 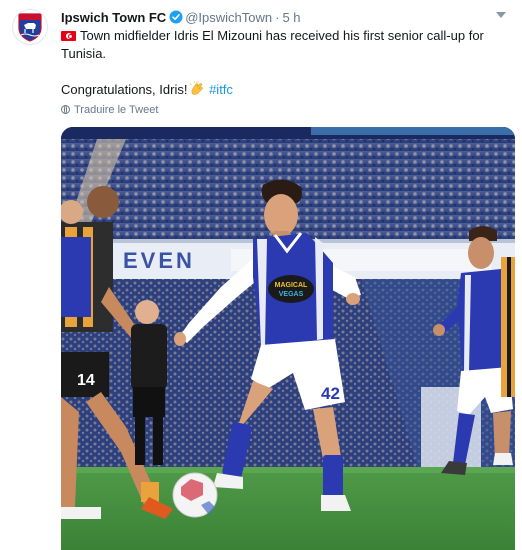 I want to click on clapping-hands-icon, so click(x=197, y=91).